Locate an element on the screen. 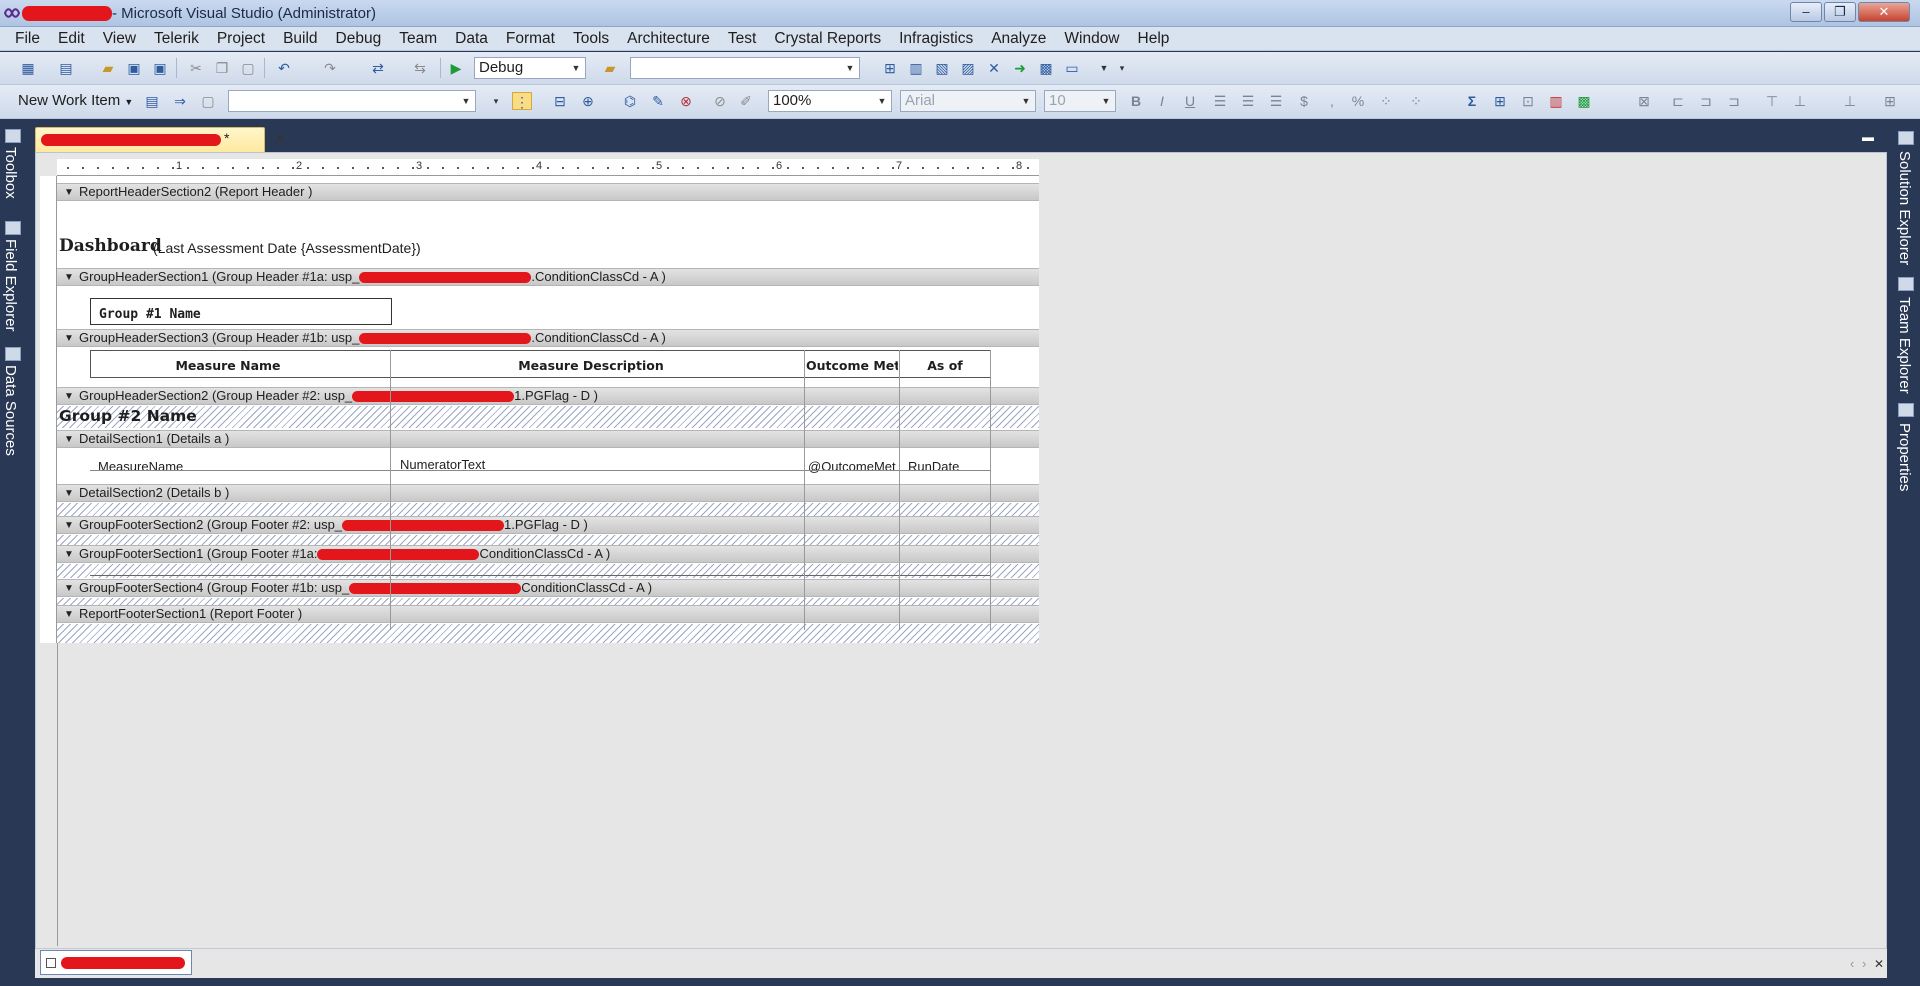 The image size is (1920, 986). decrease-decimal-icon: ⁘ is located at coordinates (1416, 101).